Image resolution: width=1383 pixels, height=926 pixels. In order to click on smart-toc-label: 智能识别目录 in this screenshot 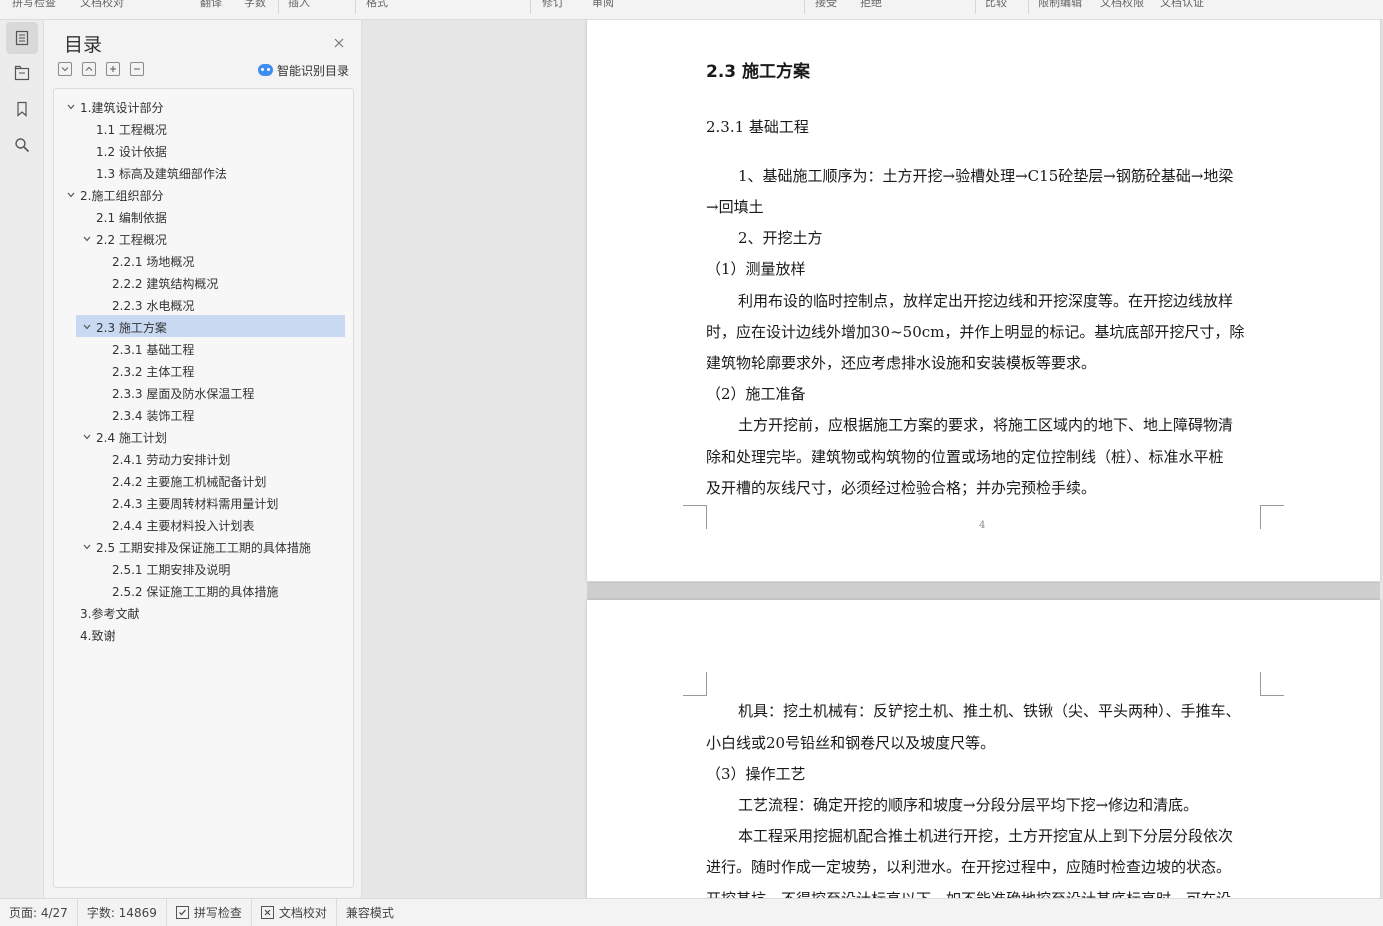, I will do `click(313, 70)`.